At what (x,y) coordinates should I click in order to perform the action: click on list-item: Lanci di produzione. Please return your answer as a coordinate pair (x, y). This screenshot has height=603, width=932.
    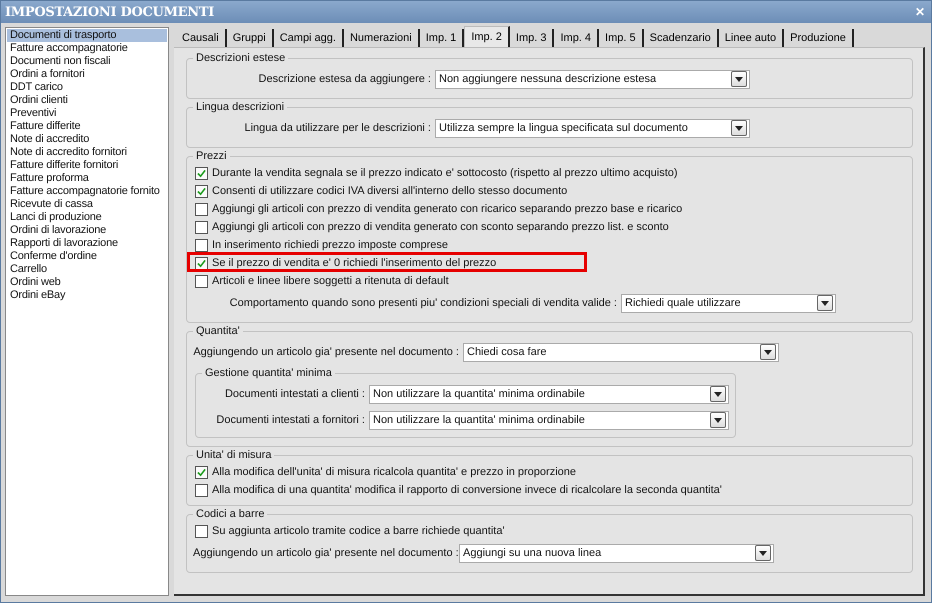
    Looking at the image, I should click on (87, 217).